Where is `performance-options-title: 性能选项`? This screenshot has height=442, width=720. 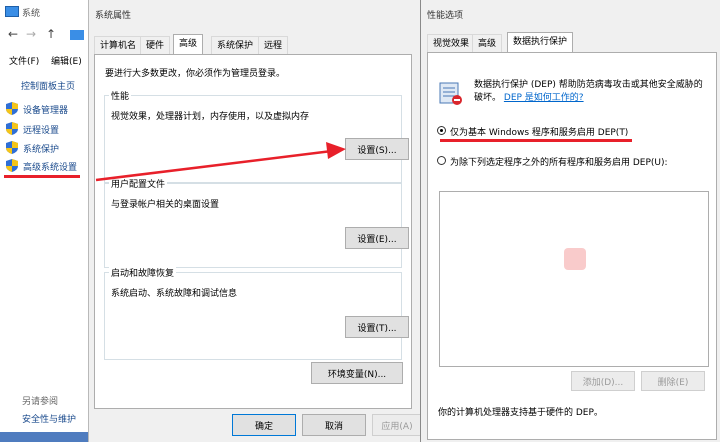 performance-options-title: 性能选项 is located at coordinates (445, 16).